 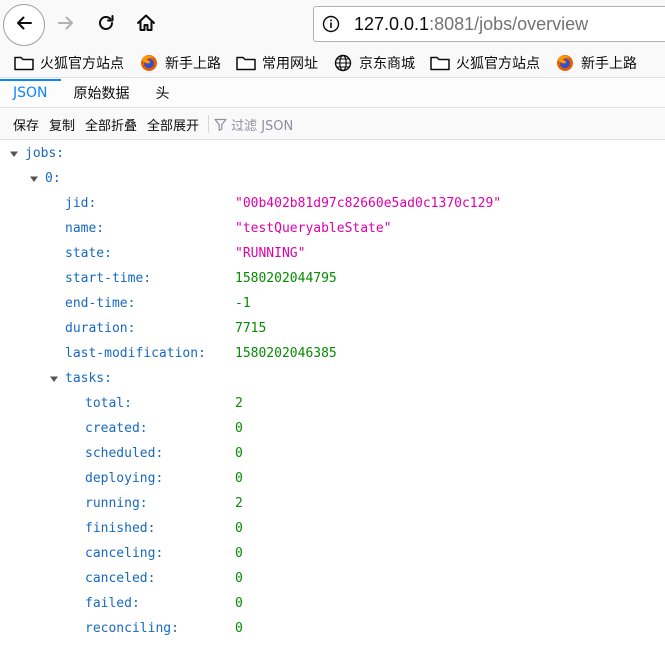 I want to click on json-key: deploying:, so click(x=124, y=478).